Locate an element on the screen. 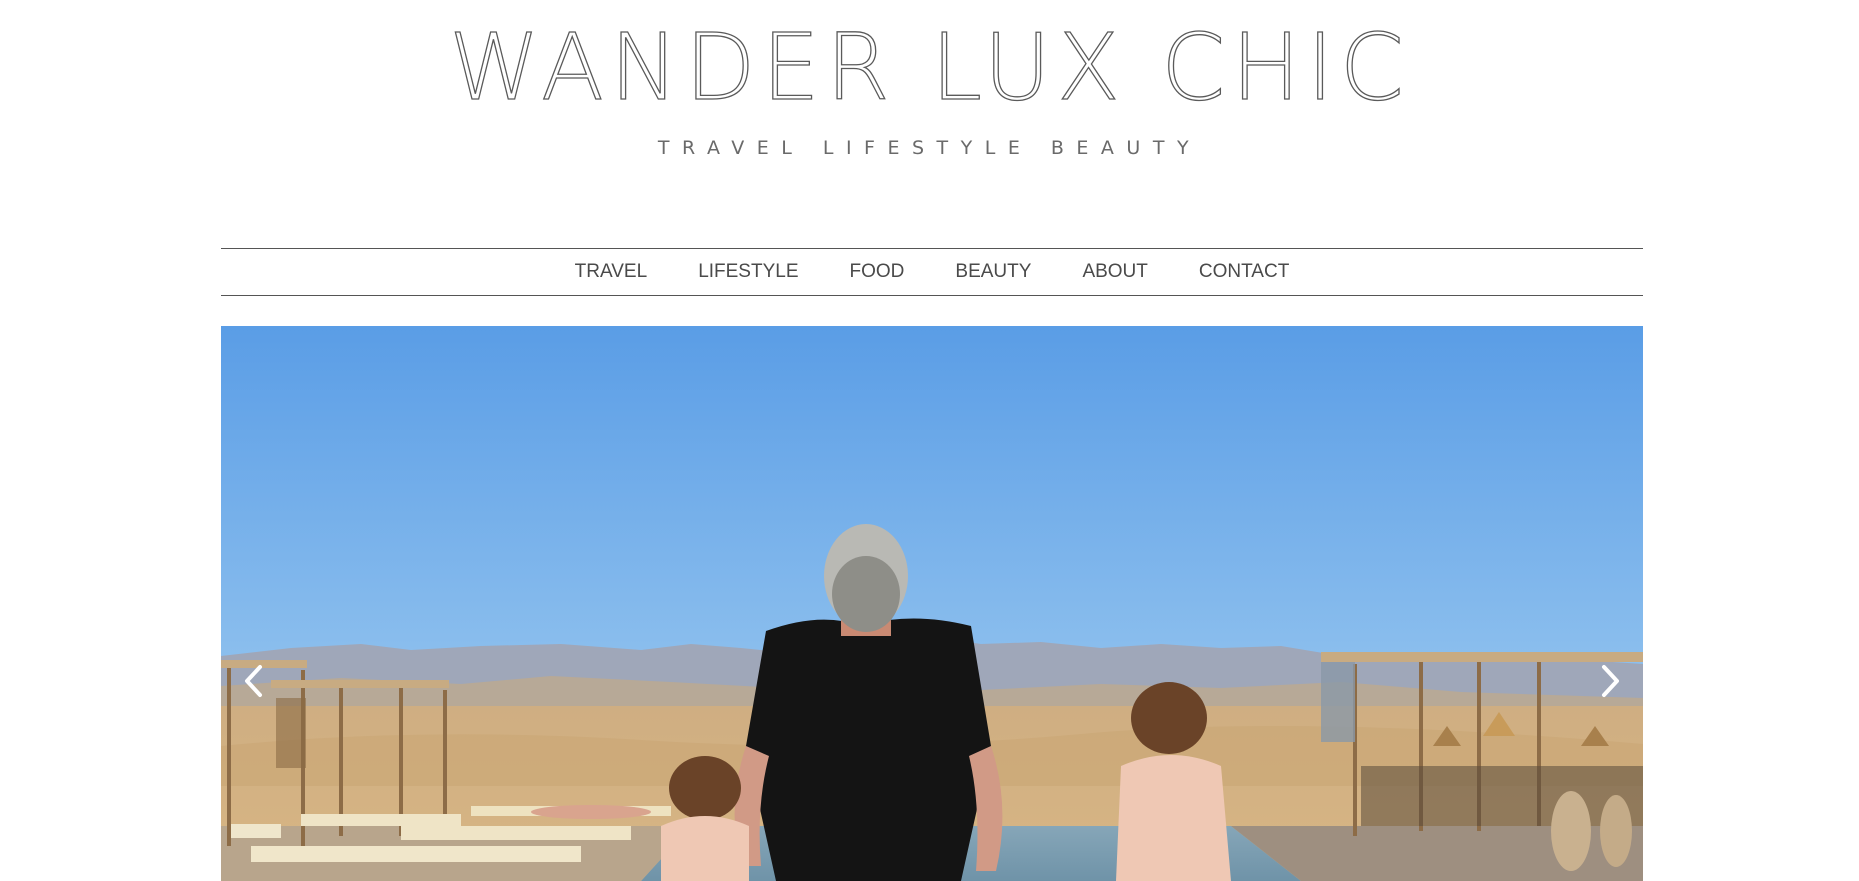  nav-item-lifestyle: LIFESTYLE is located at coordinates (748, 272).